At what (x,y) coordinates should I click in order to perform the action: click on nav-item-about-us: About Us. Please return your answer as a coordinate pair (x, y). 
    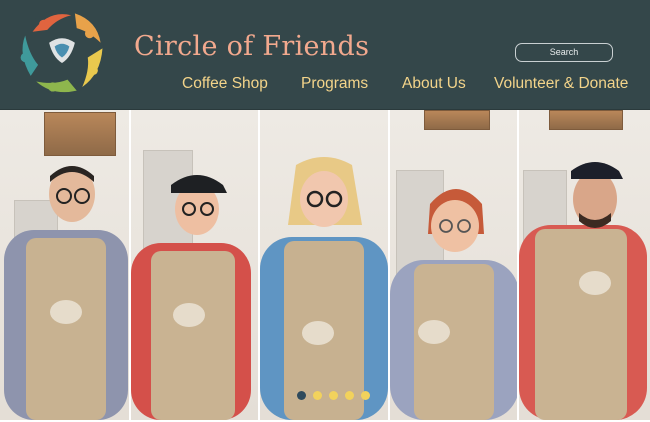
    Looking at the image, I should click on (434, 84).